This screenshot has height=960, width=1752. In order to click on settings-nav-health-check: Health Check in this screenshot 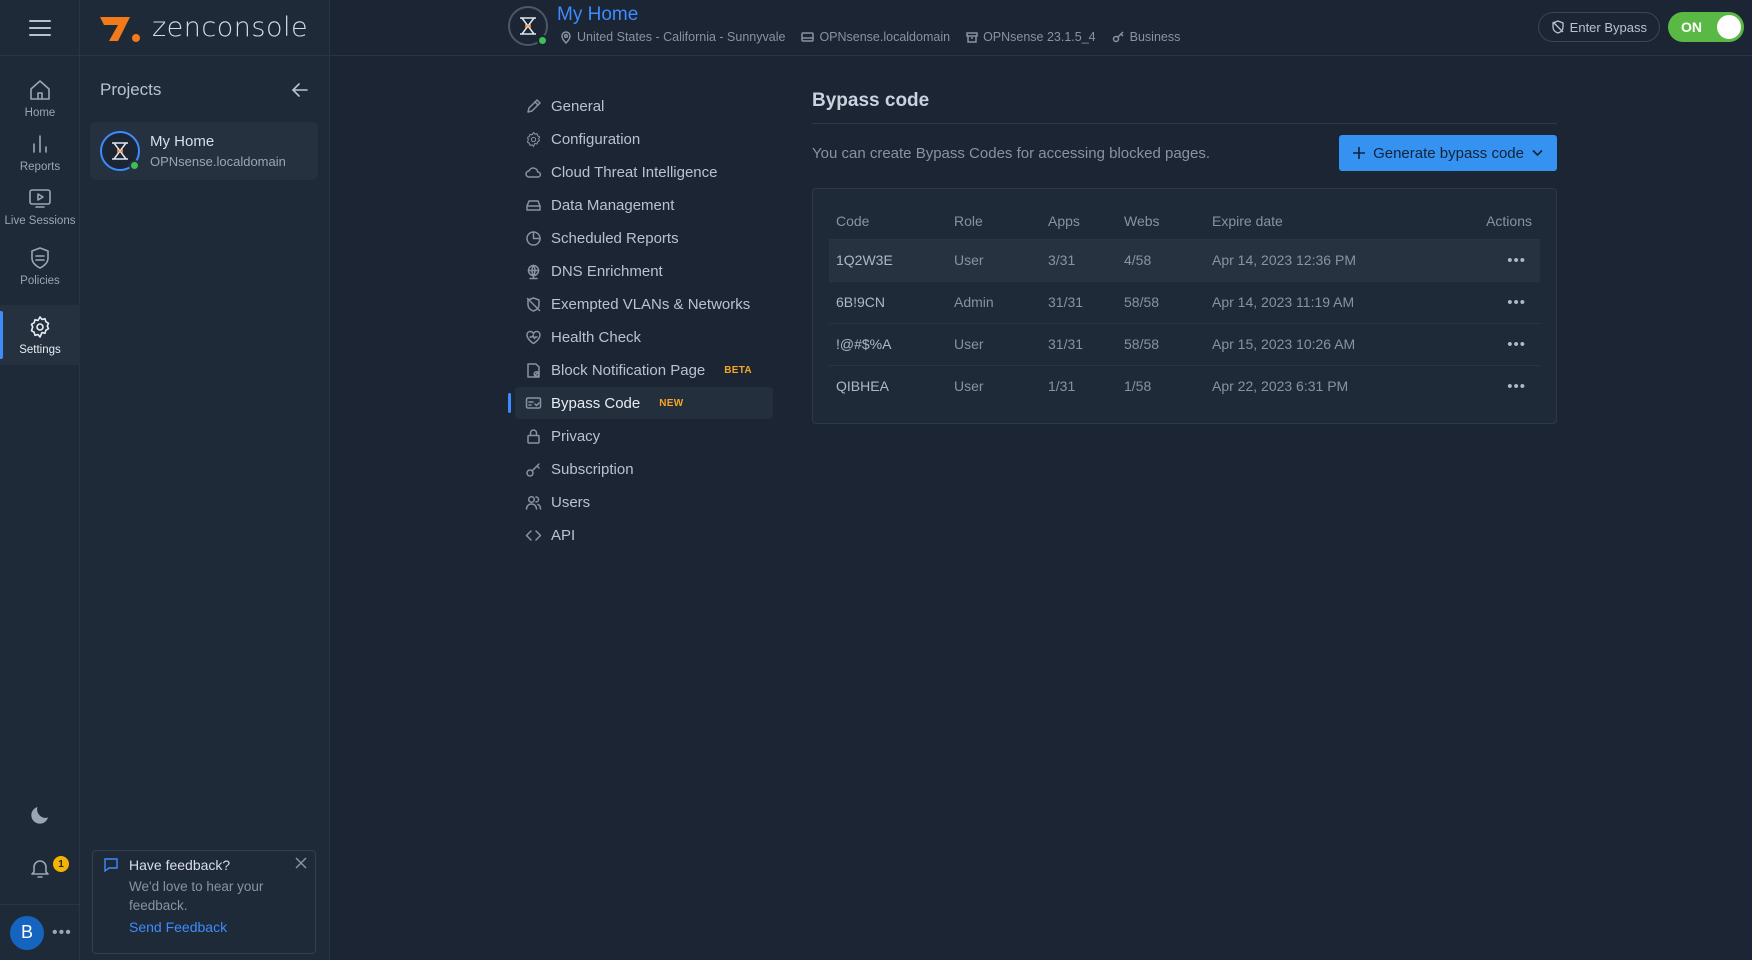, I will do `click(644, 337)`.